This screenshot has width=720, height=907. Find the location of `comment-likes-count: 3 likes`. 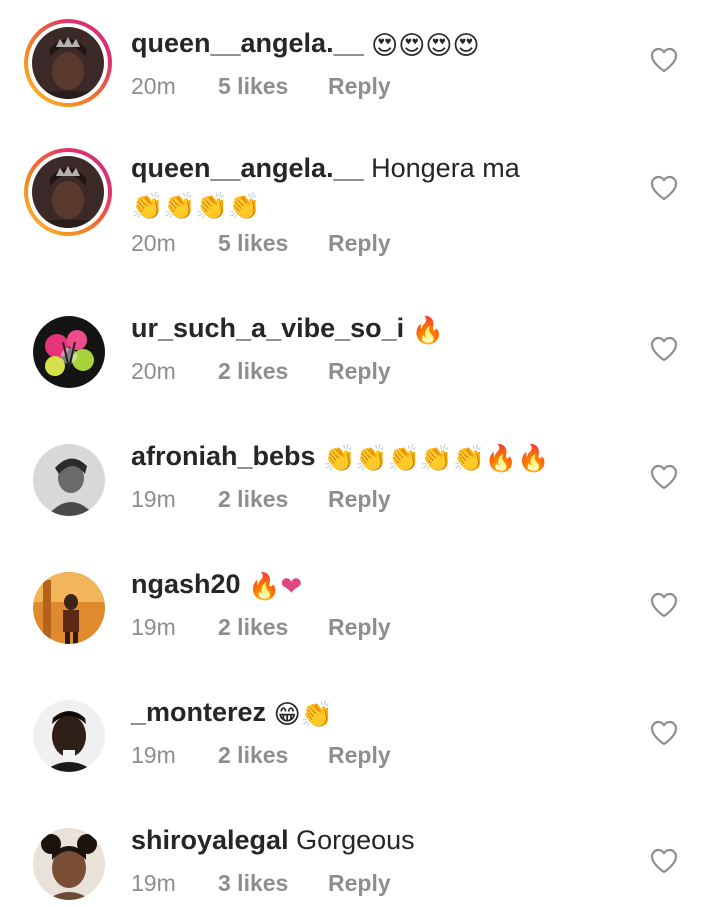

comment-likes-count: 3 likes is located at coordinates (273, 883).